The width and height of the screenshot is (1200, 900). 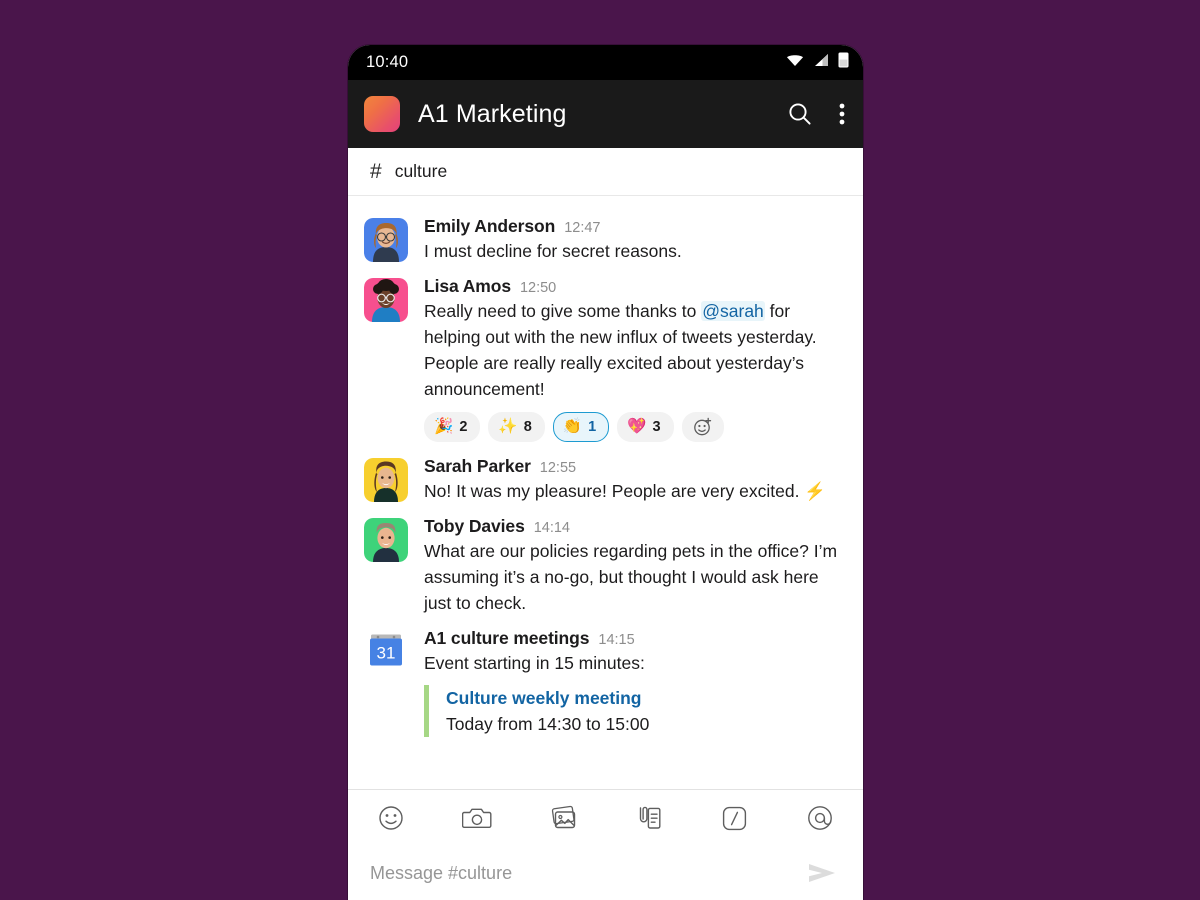 What do you see at coordinates (635, 526) in the screenshot?
I see `message-header: Toby Davies 14:14` at bounding box center [635, 526].